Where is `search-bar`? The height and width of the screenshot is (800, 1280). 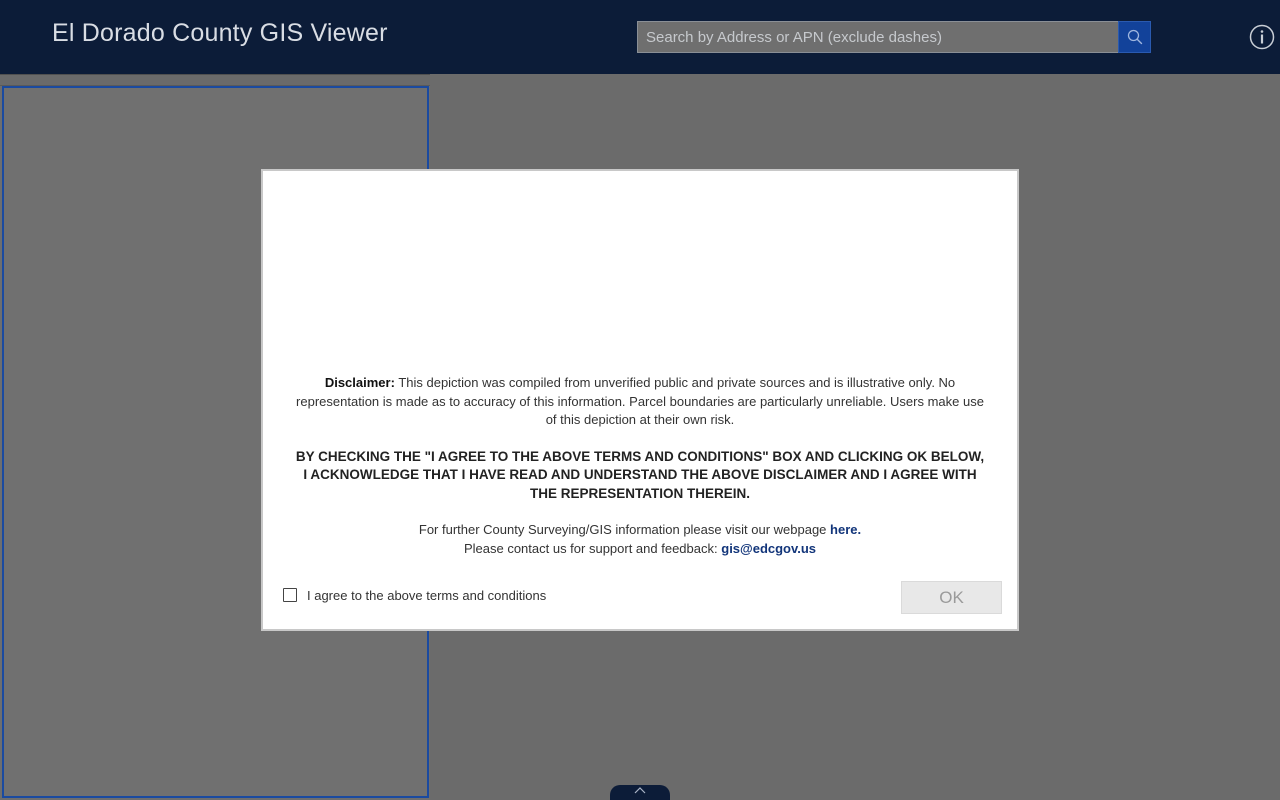 search-bar is located at coordinates (894, 37).